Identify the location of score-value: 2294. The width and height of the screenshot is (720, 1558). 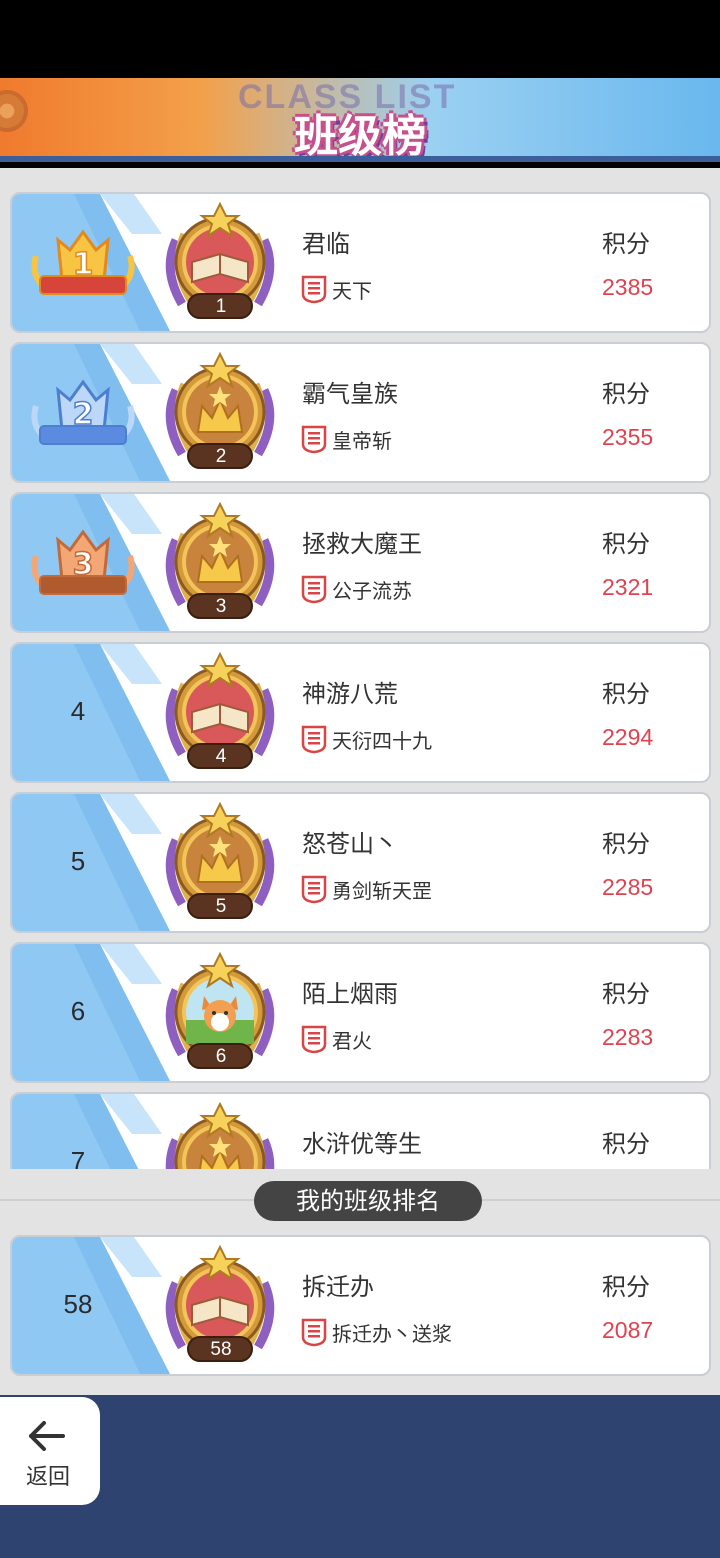
(628, 737).